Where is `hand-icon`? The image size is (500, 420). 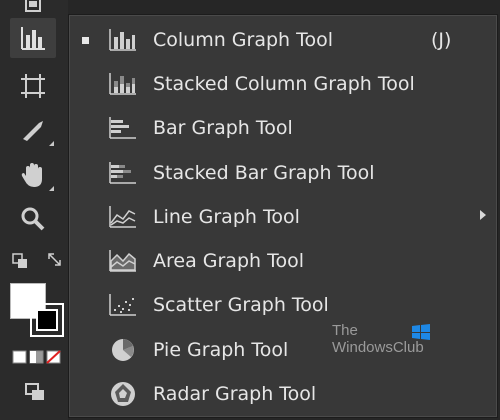
hand-icon is located at coordinates (33, 175).